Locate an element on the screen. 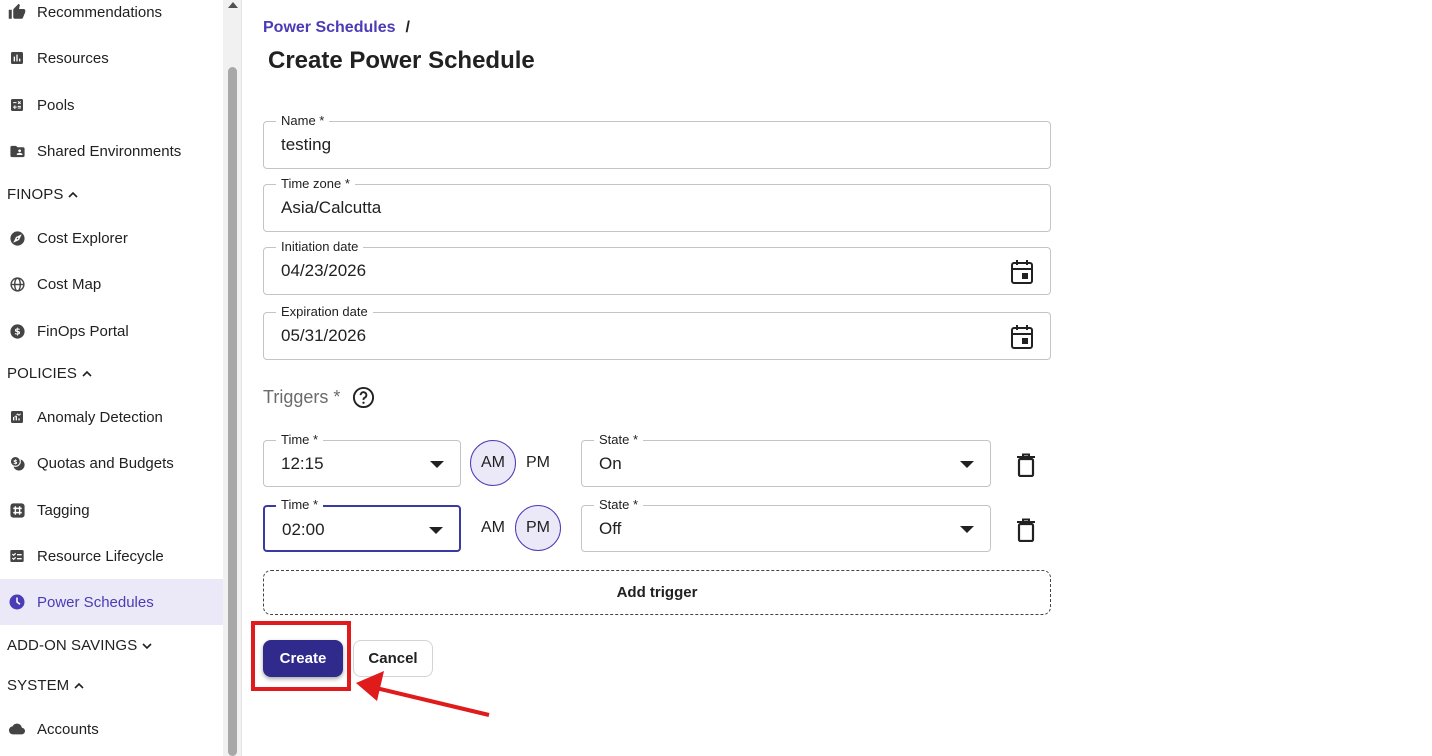  sidebar-item-quotas-budgets: $ Quotas and Budgets is located at coordinates (111, 463).